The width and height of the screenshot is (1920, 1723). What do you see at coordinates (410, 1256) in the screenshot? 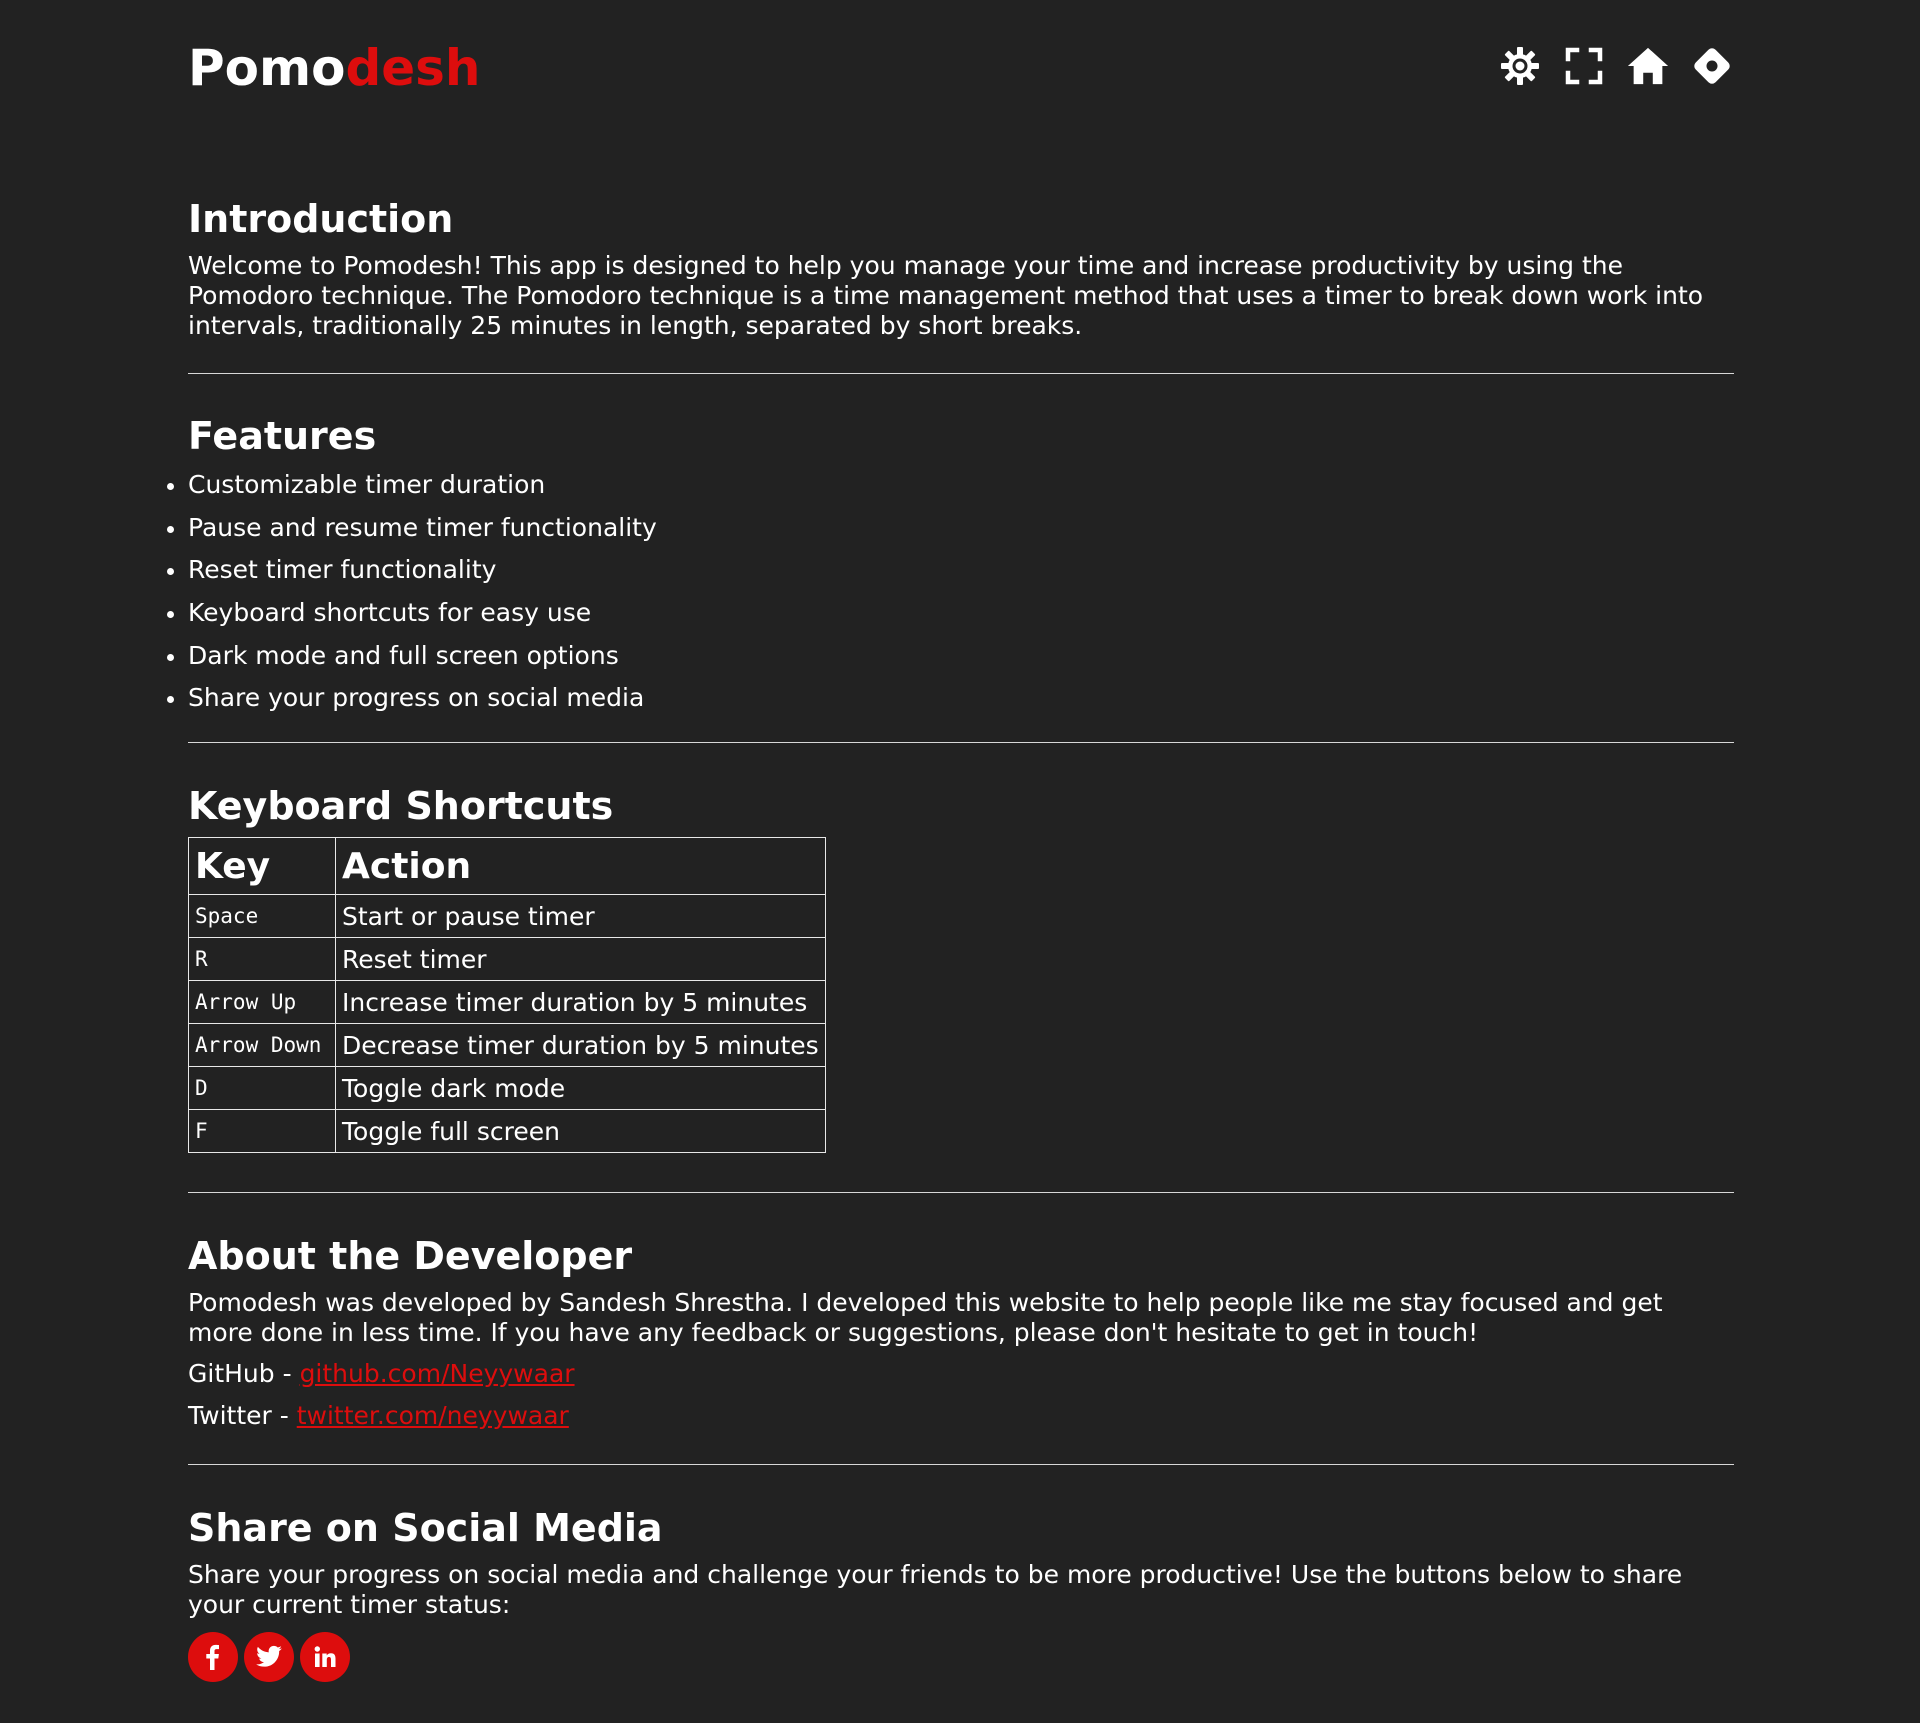
I see `developer-title: About the Developer` at bounding box center [410, 1256].